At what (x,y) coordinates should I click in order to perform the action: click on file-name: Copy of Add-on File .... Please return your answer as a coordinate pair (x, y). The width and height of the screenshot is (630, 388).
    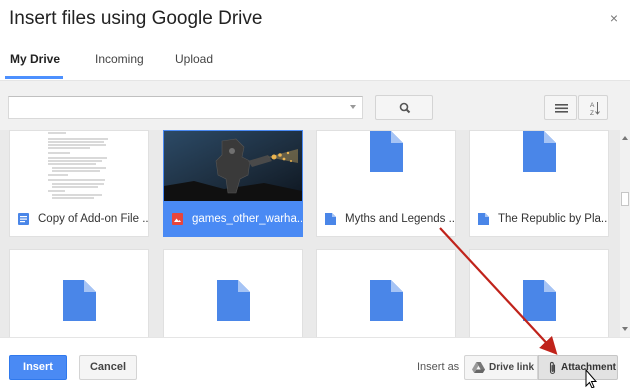
    Looking at the image, I should click on (93, 219).